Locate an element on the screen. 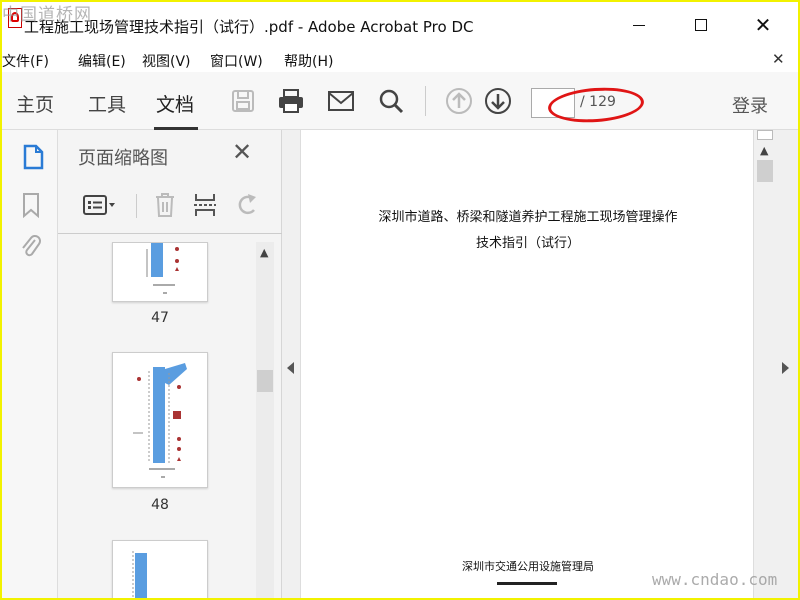 This screenshot has height=600, width=800. menu-bar: 文件(F) 编辑(E) 视图(V) 窗口(W) 帮助(H) ✕ is located at coordinates (400, 60).